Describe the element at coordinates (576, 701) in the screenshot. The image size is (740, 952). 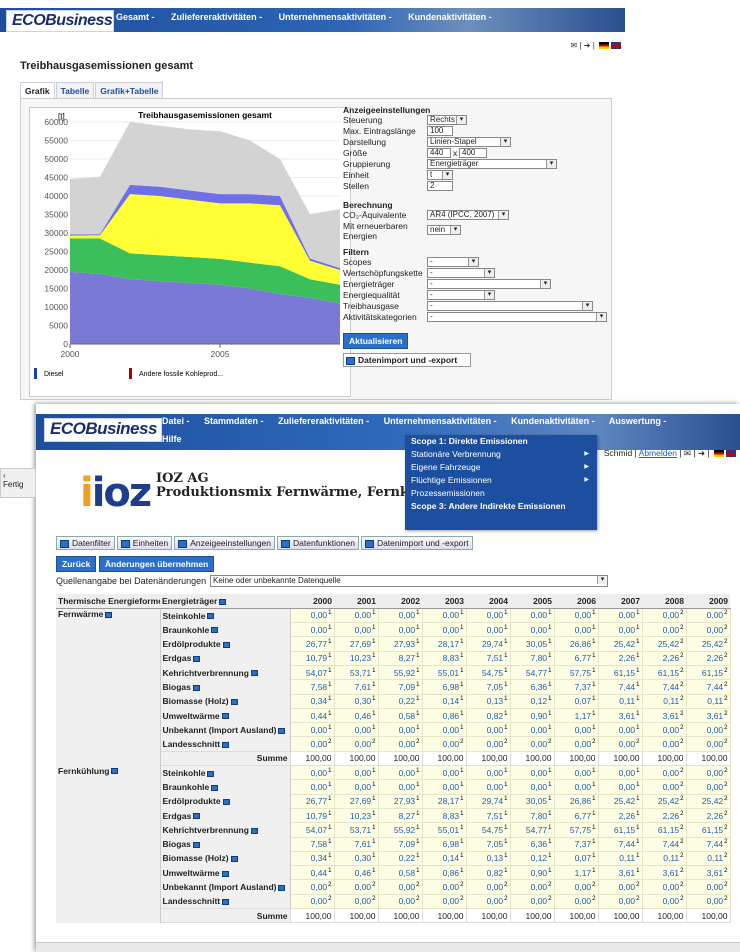
I see `value-cell: 0,071` at that location.